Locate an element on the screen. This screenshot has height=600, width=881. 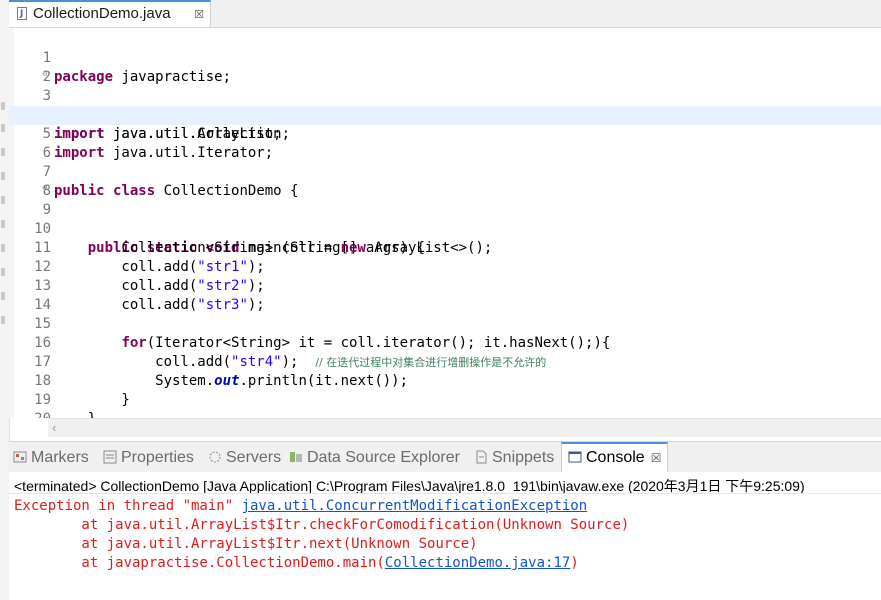
editor-tab-bar: J CollectionDemo.java ☒ is located at coordinates (445, 14).